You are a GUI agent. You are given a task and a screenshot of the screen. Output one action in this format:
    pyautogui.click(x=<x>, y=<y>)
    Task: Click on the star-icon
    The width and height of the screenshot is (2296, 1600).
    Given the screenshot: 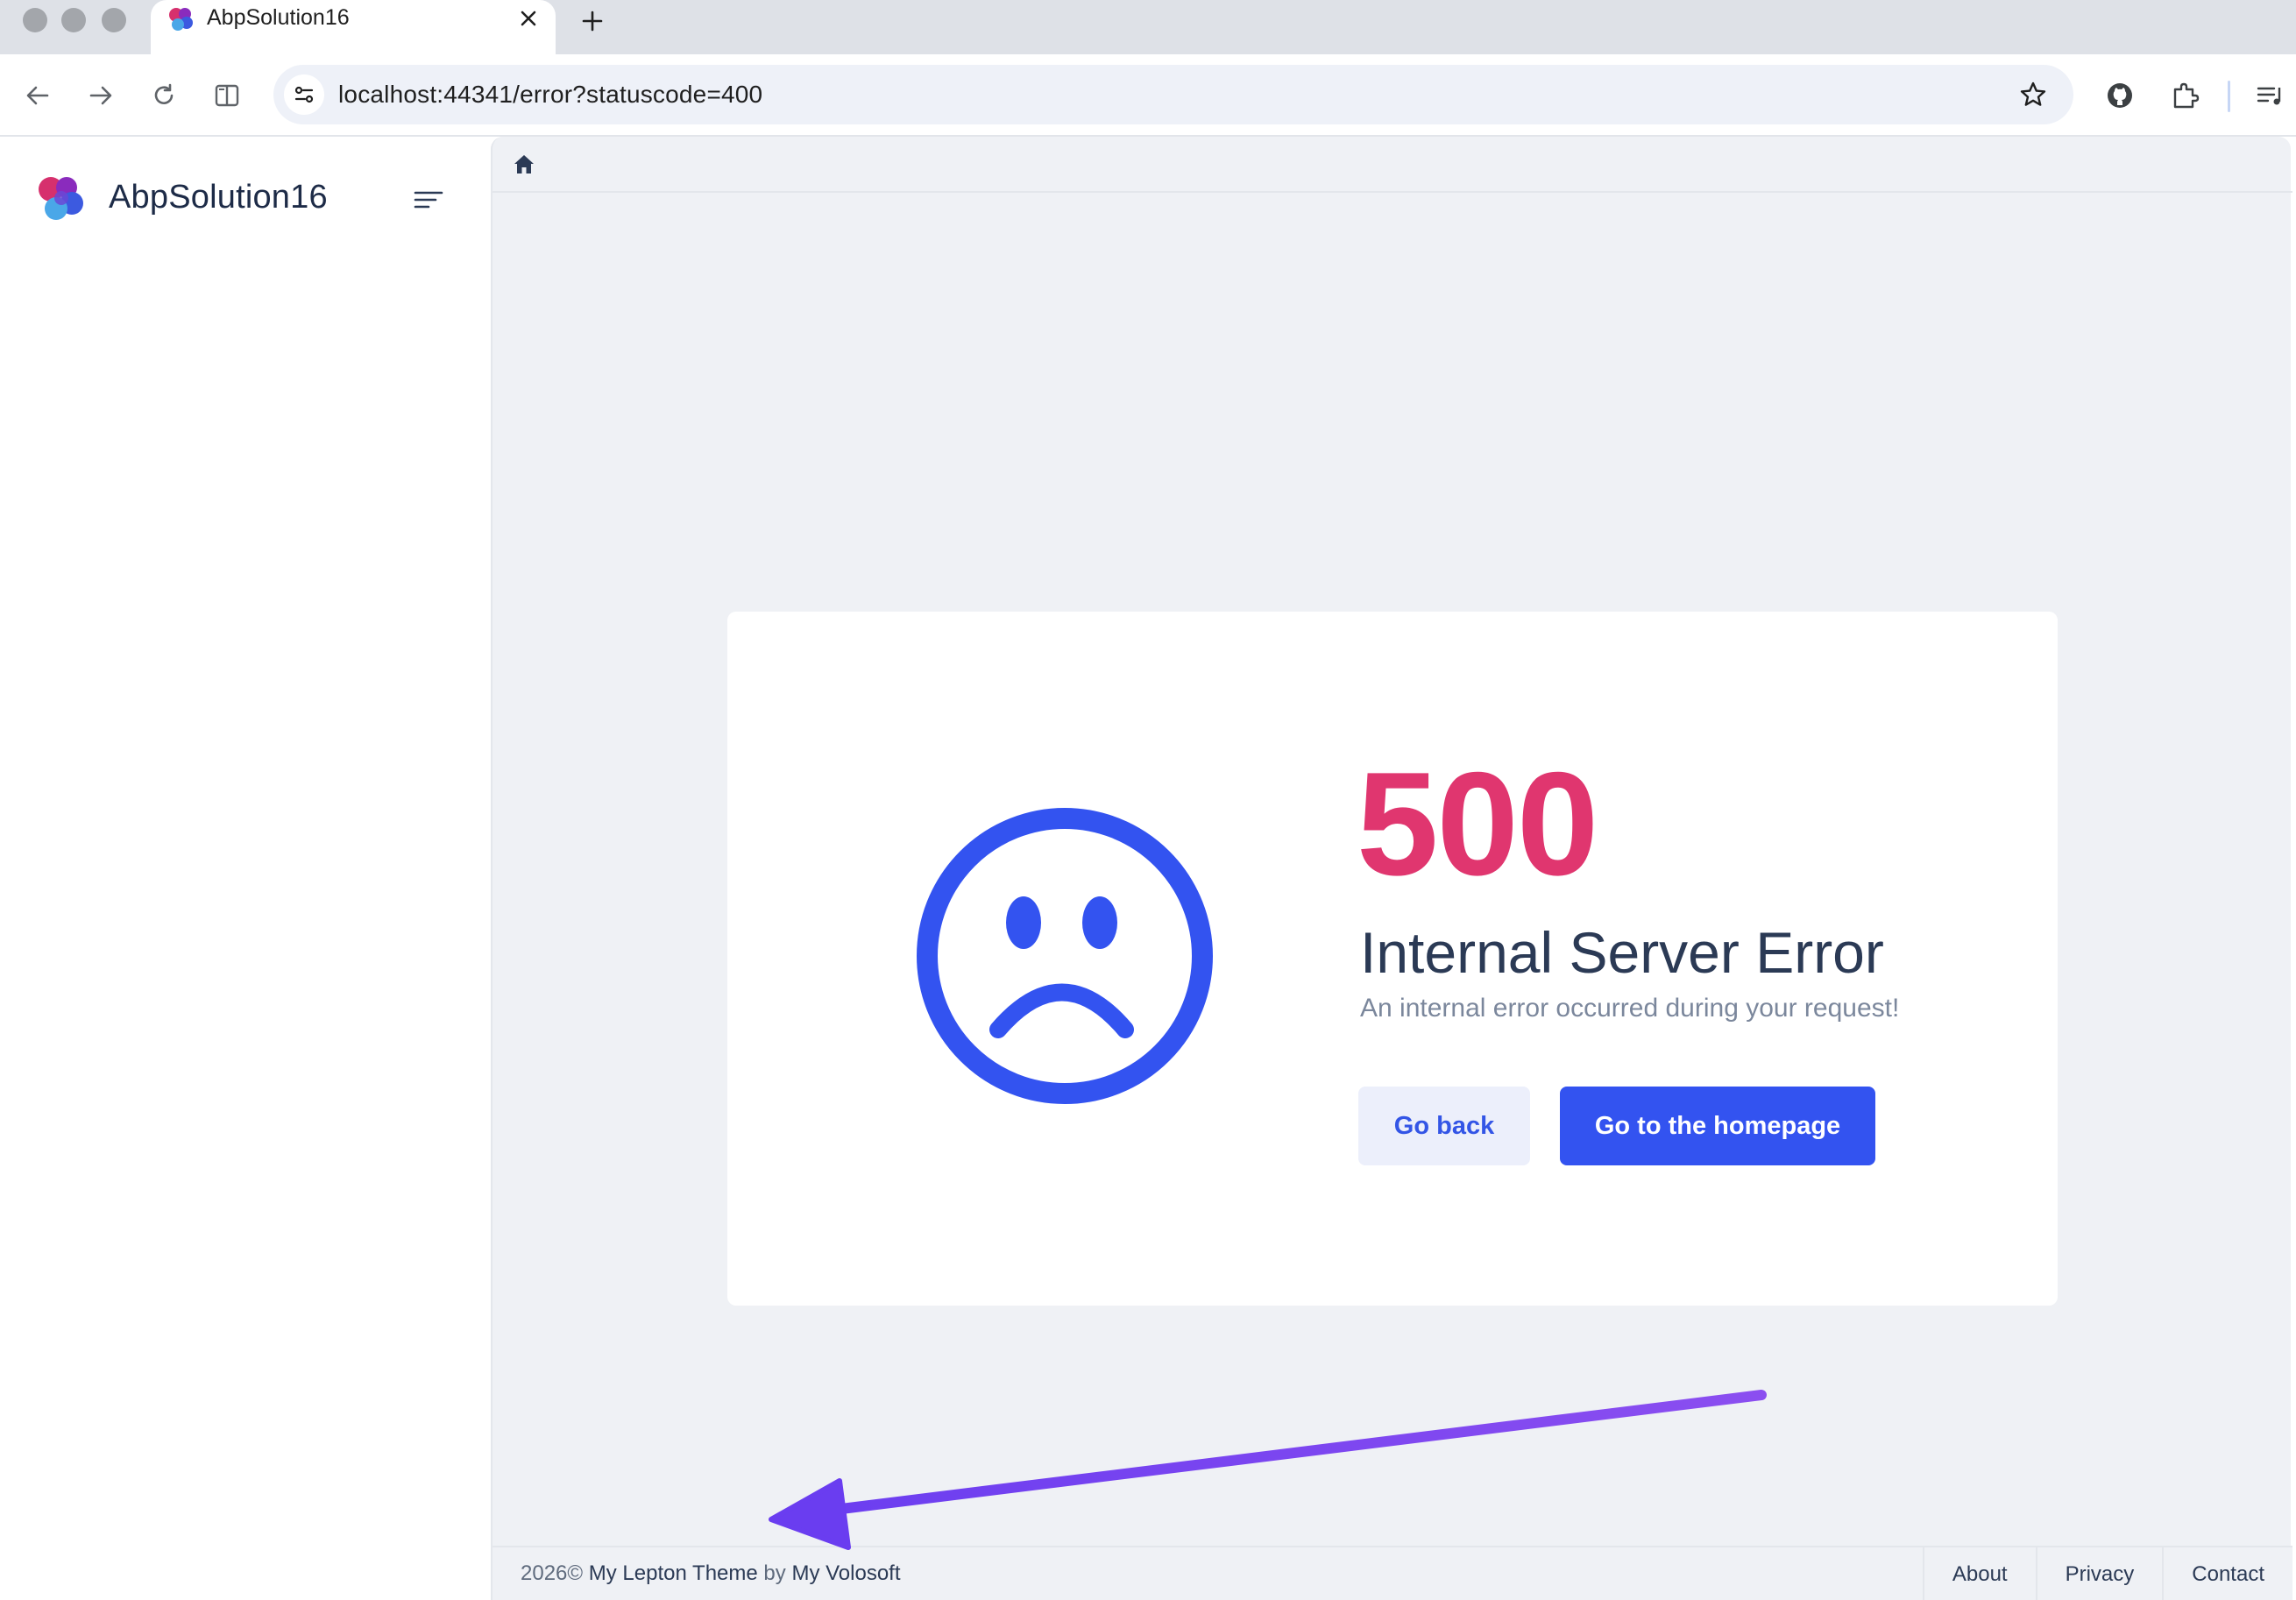 What is the action you would take?
    pyautogui.click(x=2033, y=94)
    